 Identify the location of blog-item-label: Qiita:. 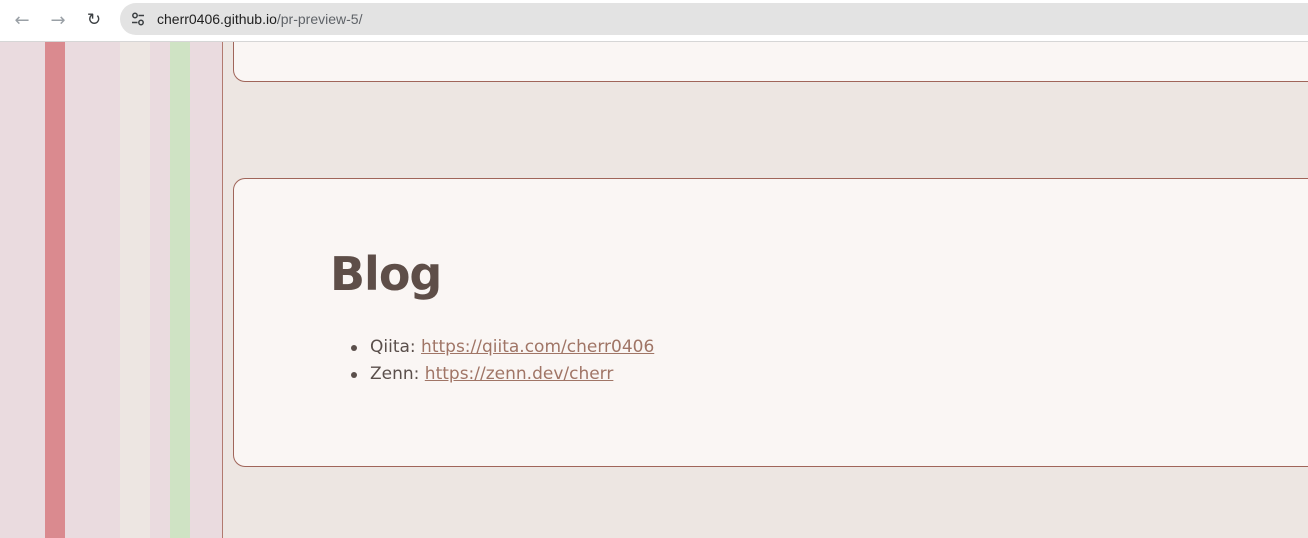
(396, 347).